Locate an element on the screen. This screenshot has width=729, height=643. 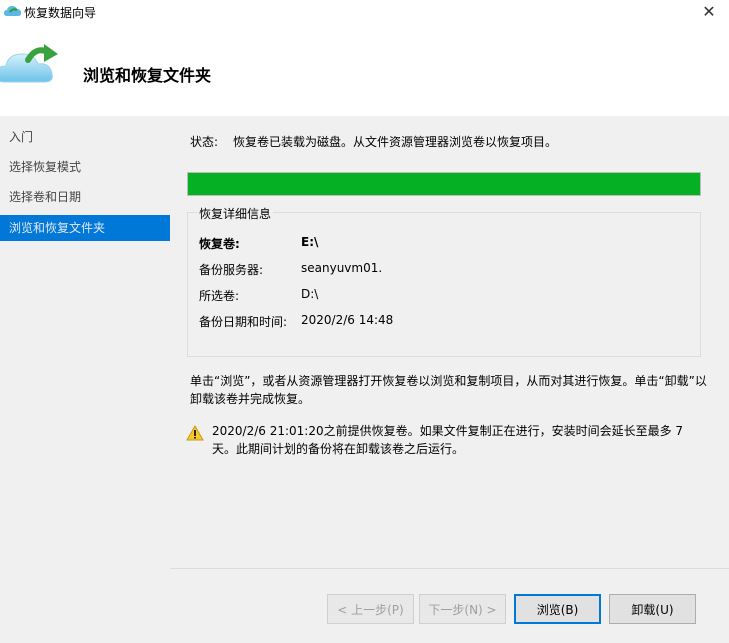
progress-bar is located at coordinates (444, 184).